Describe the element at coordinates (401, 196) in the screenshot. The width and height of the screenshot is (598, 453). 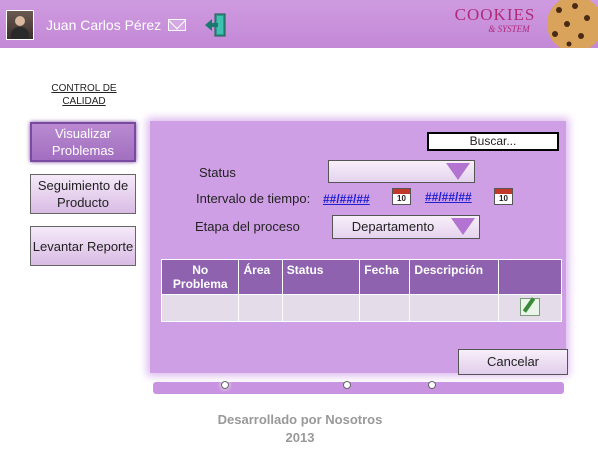
I see `calendar-from-icon: 10` at that location.